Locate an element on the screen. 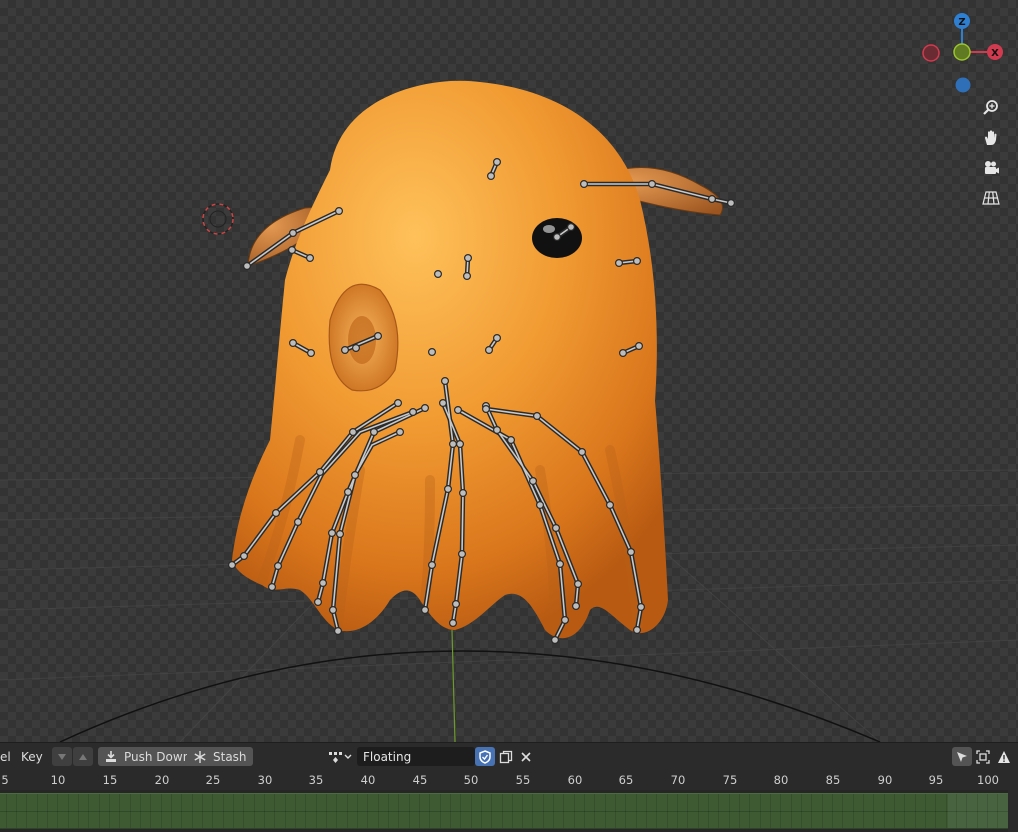 The width and height of the screenshot is (1018, 832). push-down-button: Push Down is located at coordinates (147, 756).